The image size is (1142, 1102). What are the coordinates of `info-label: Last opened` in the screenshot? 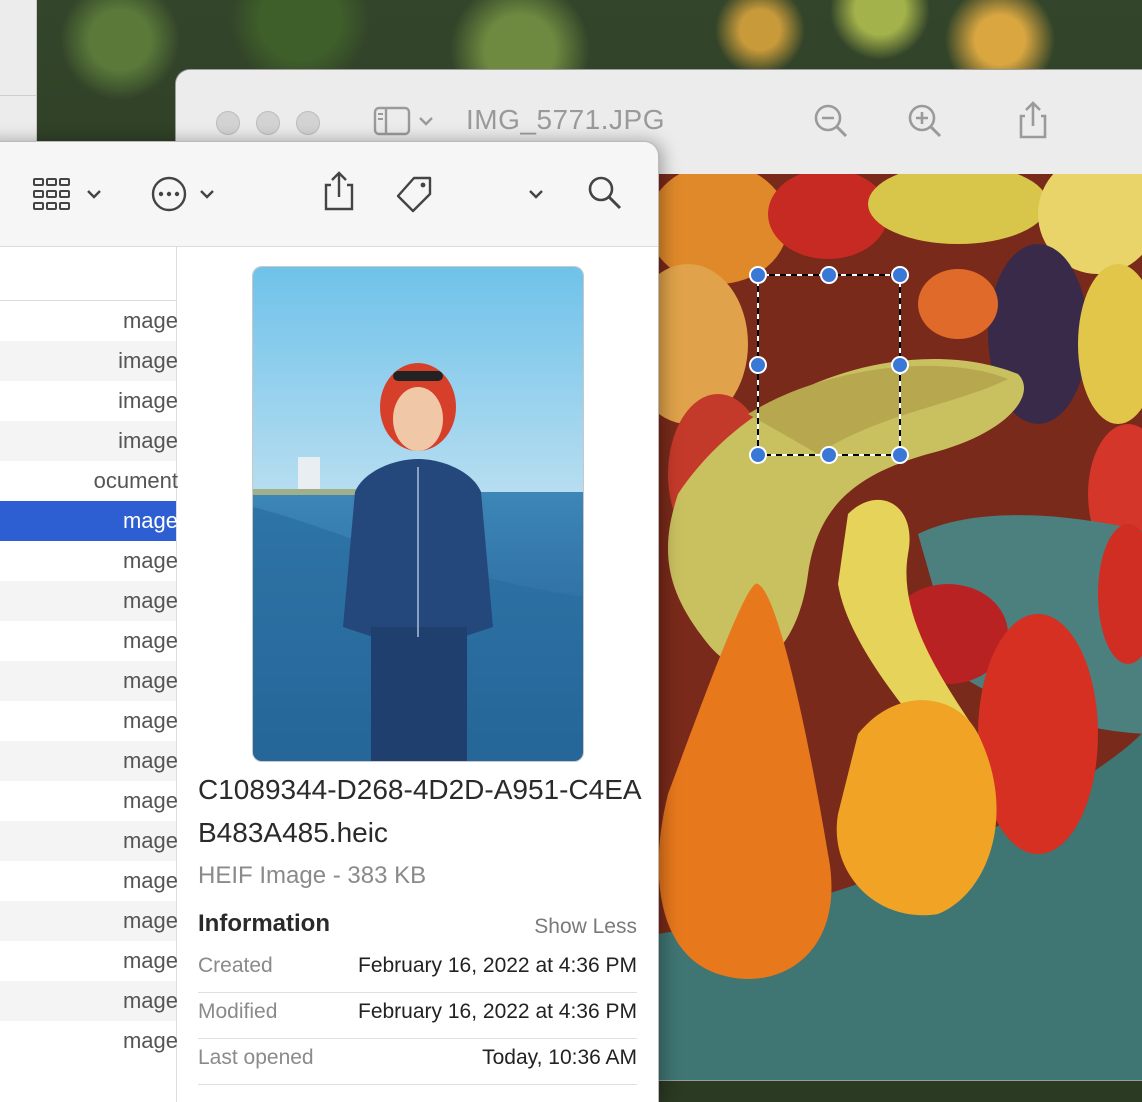 It's located at (256, 1057).